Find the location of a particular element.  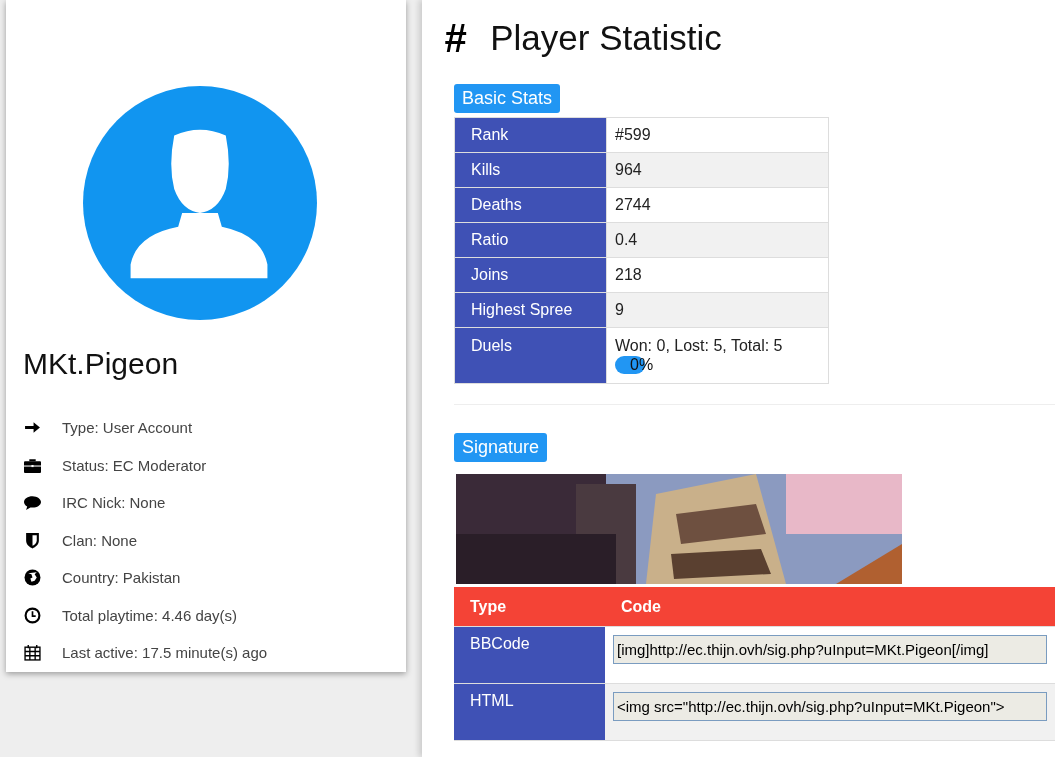

table-cell: 2744 is located at coordinates (717, 205).